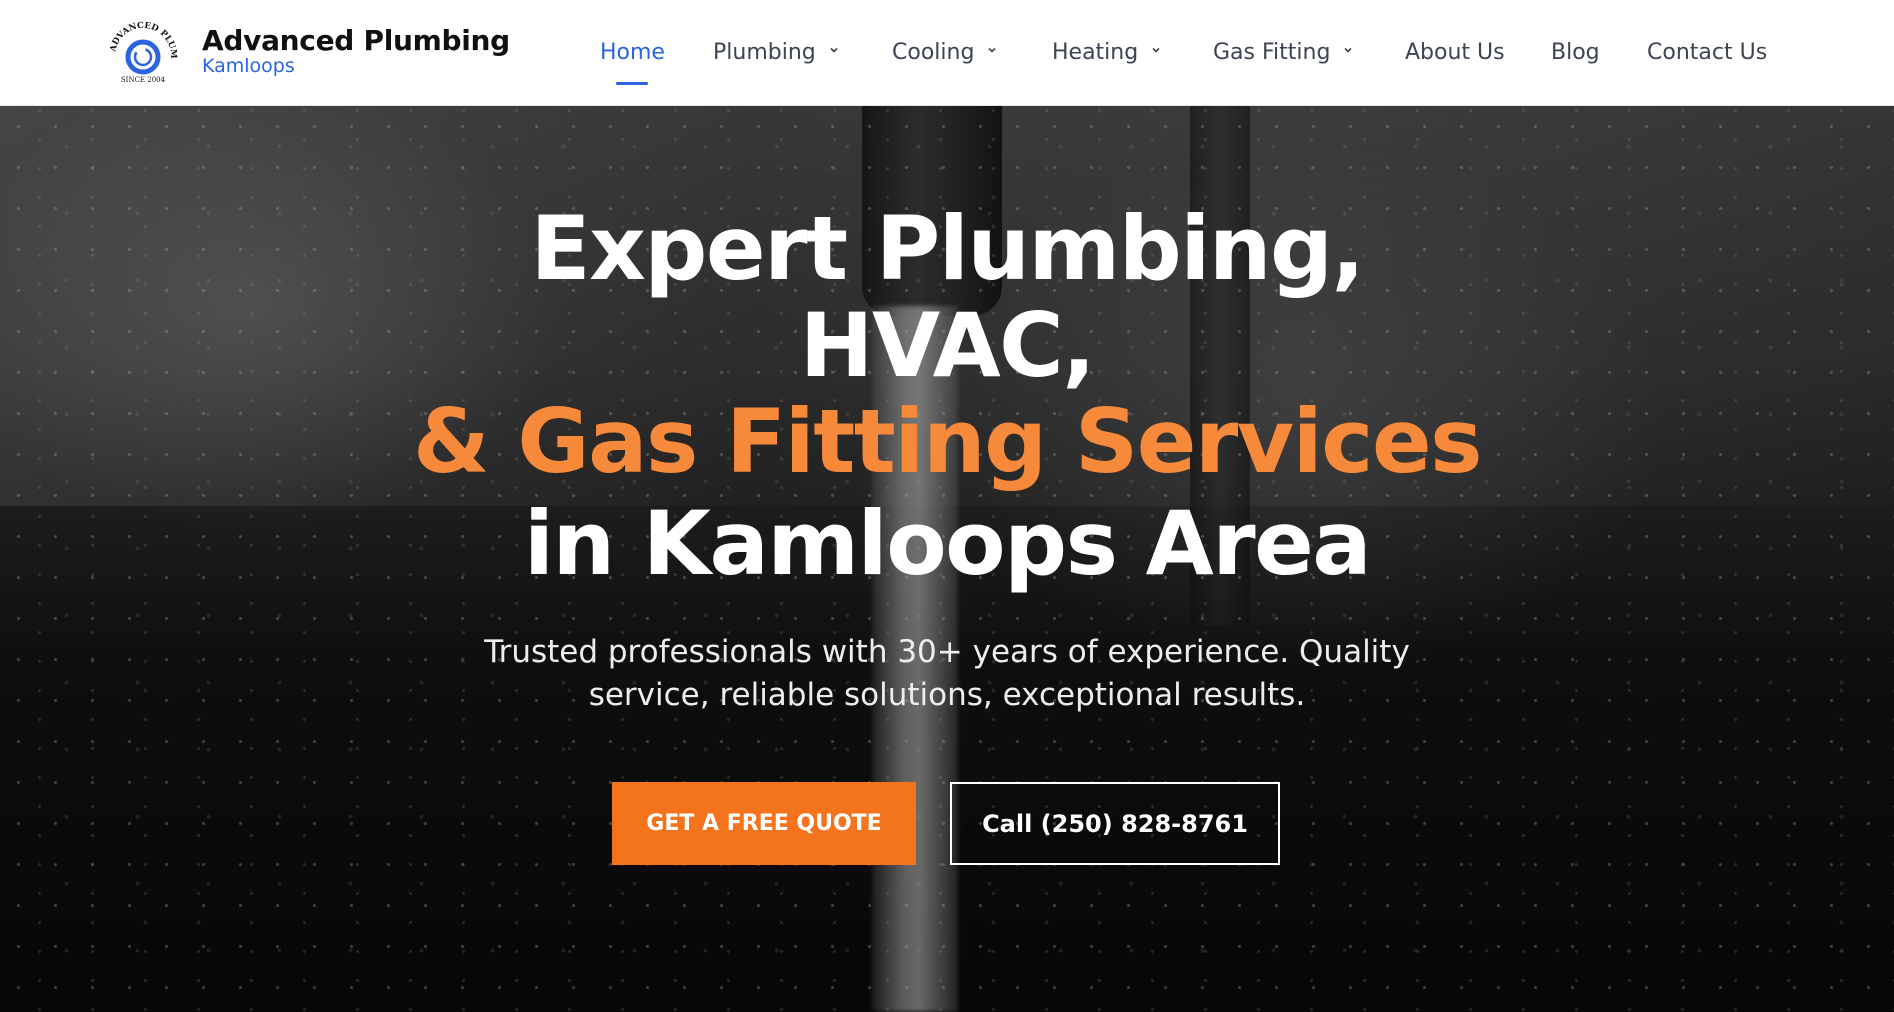 The height and width of the screenshot is (1012, 1894). I want to click on nav-home-label: Home, so click(632, 52).